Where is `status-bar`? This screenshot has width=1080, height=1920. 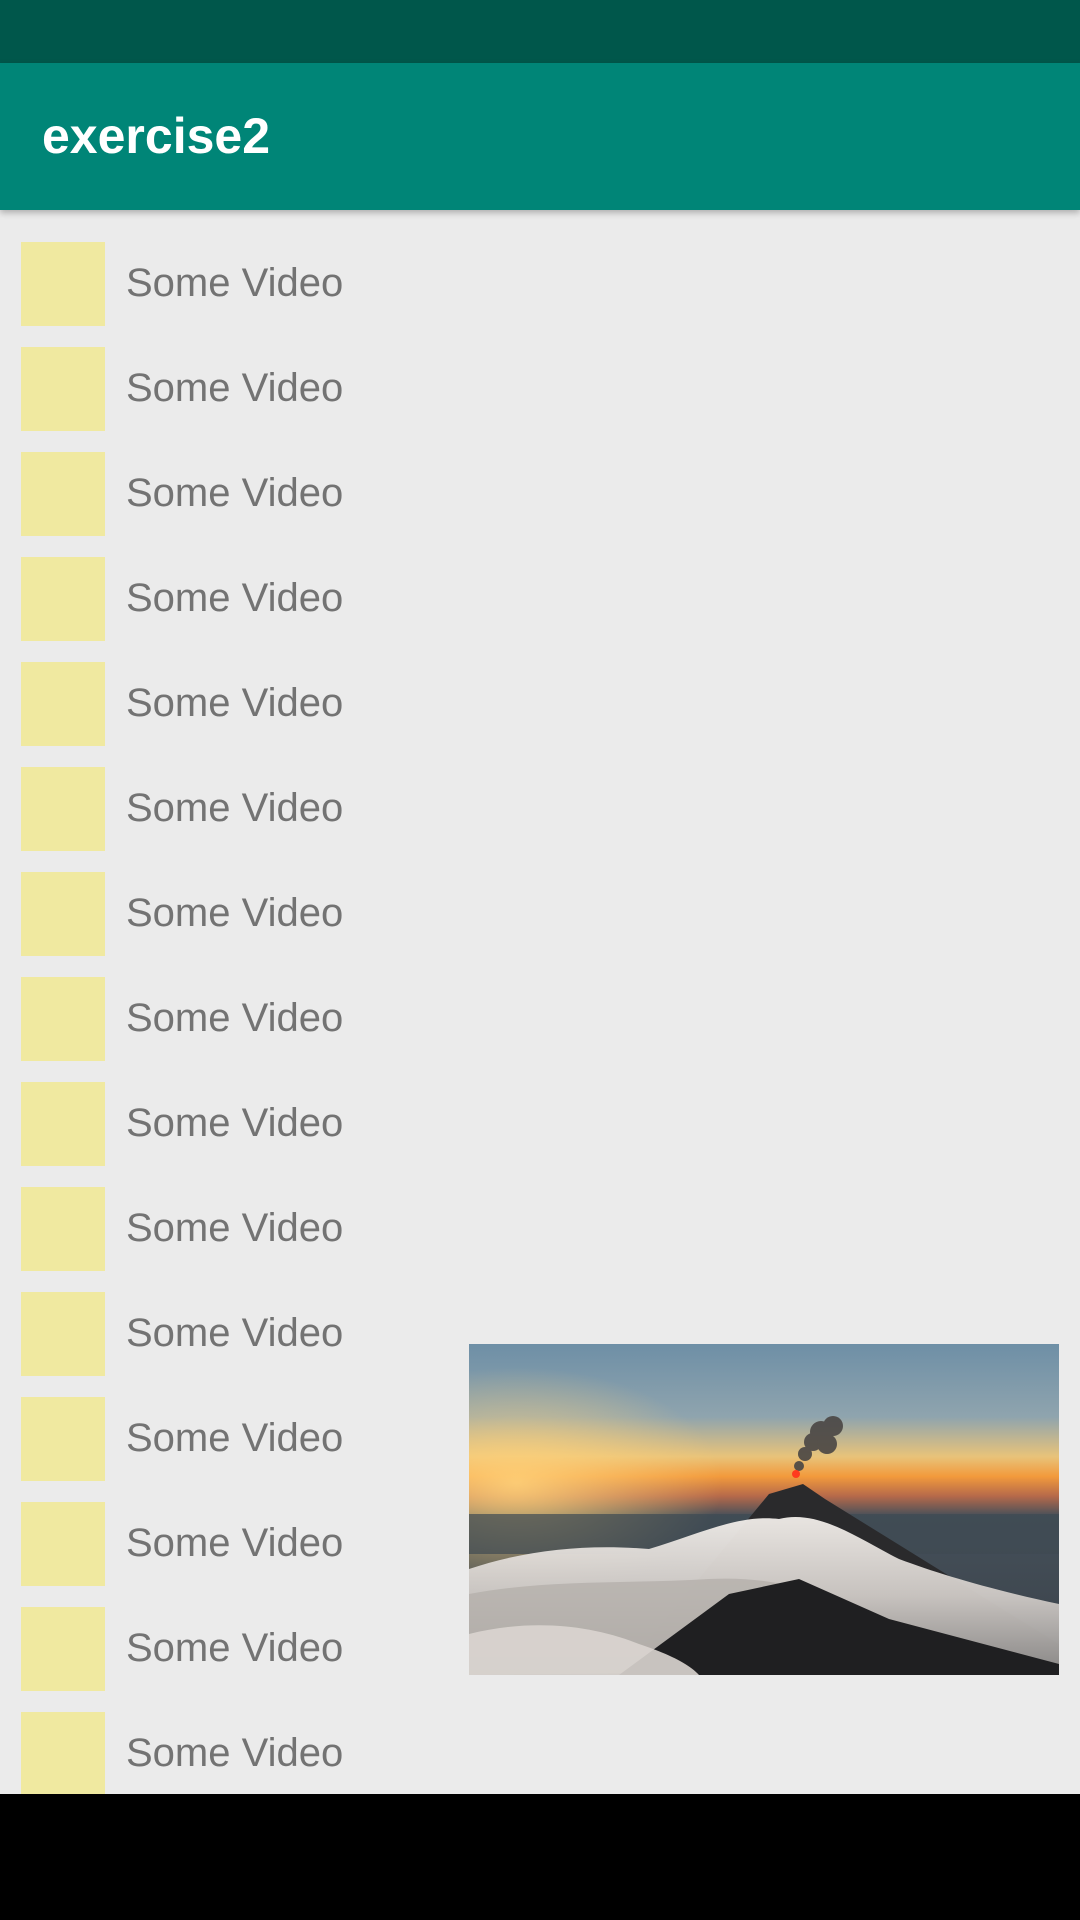
status-bar is located at coordinates (540, 31).